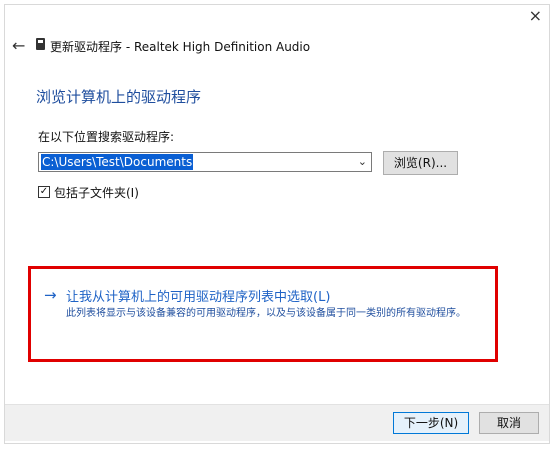  What do you see at coordinates (117, 162) in the screenshot?
I see `path-input-value: C:\Users\Test\Documents` at bounding box center [117, 162].